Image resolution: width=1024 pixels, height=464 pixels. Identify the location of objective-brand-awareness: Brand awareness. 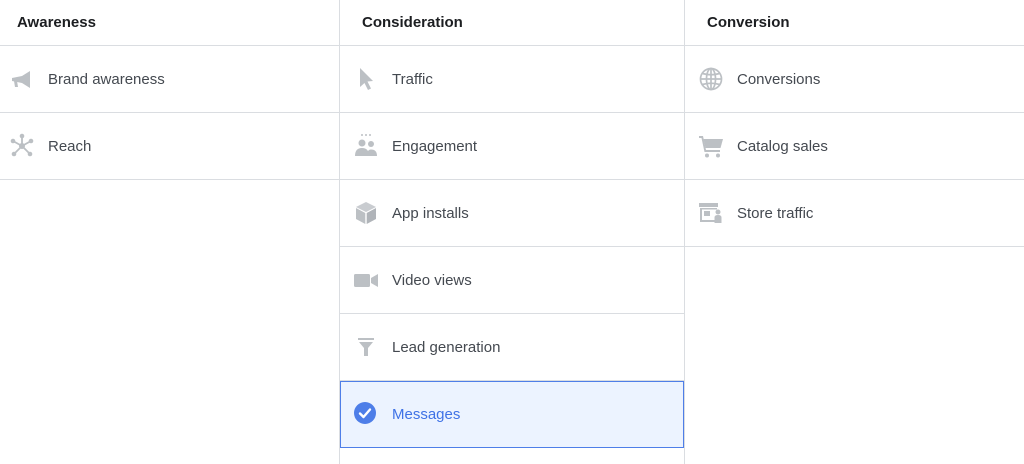
(169, 79).